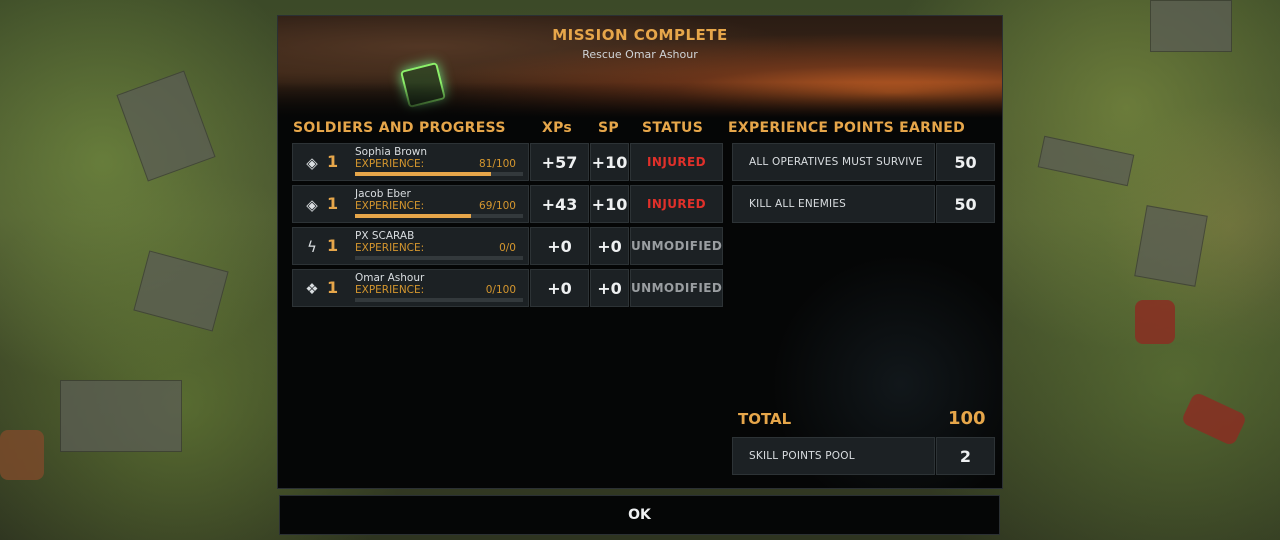 The width and height of the screenshot is (1280, 540). Describe the element at coordinates (967, 418) in the screenshot. I see `total-value: 100` at that location.